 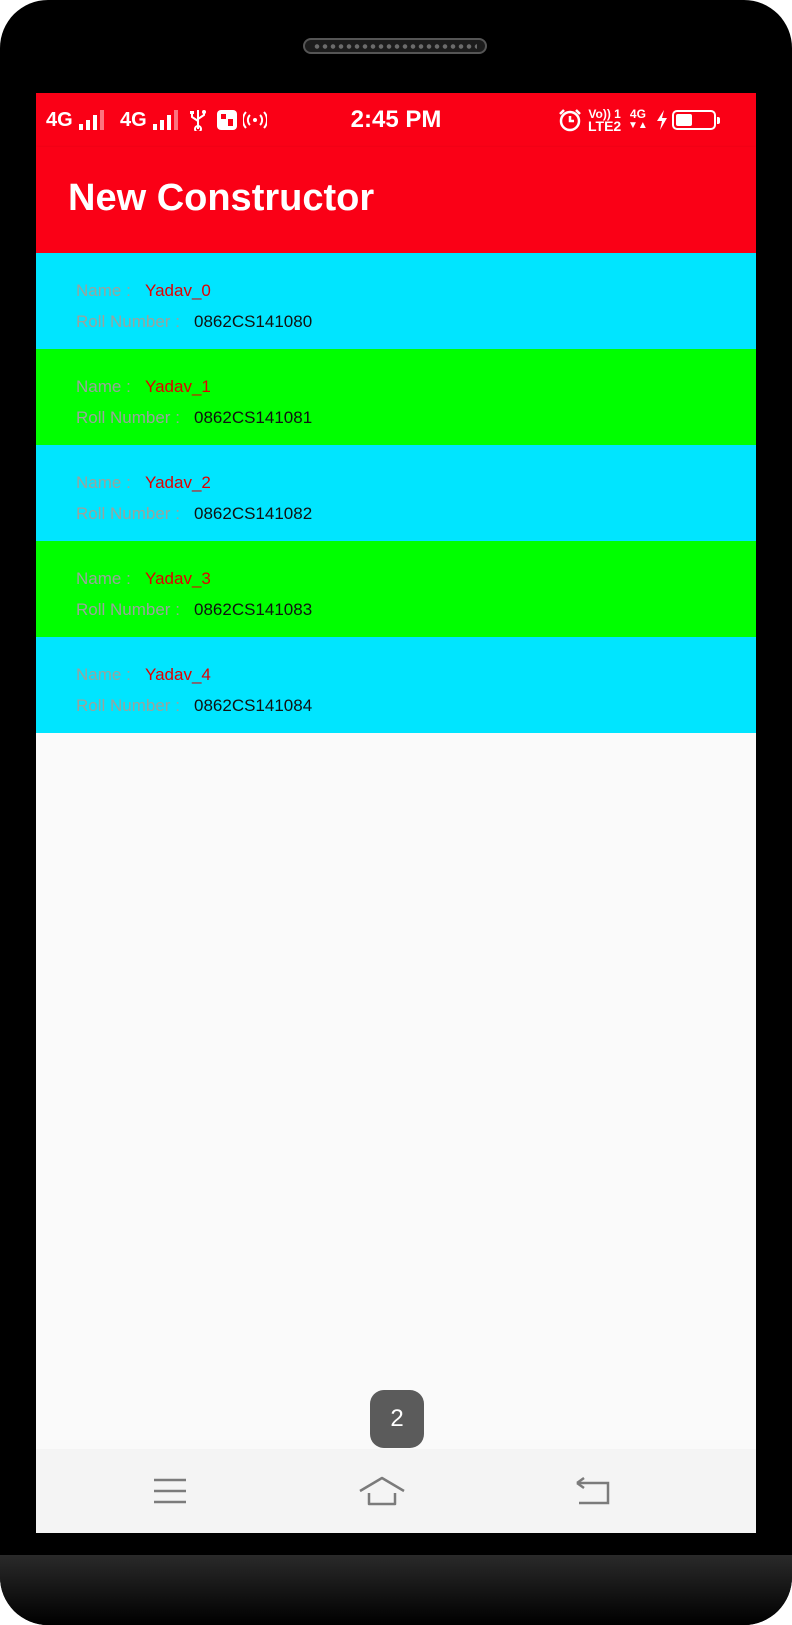 I want to click on home-button, so click(x=382, y=1491).